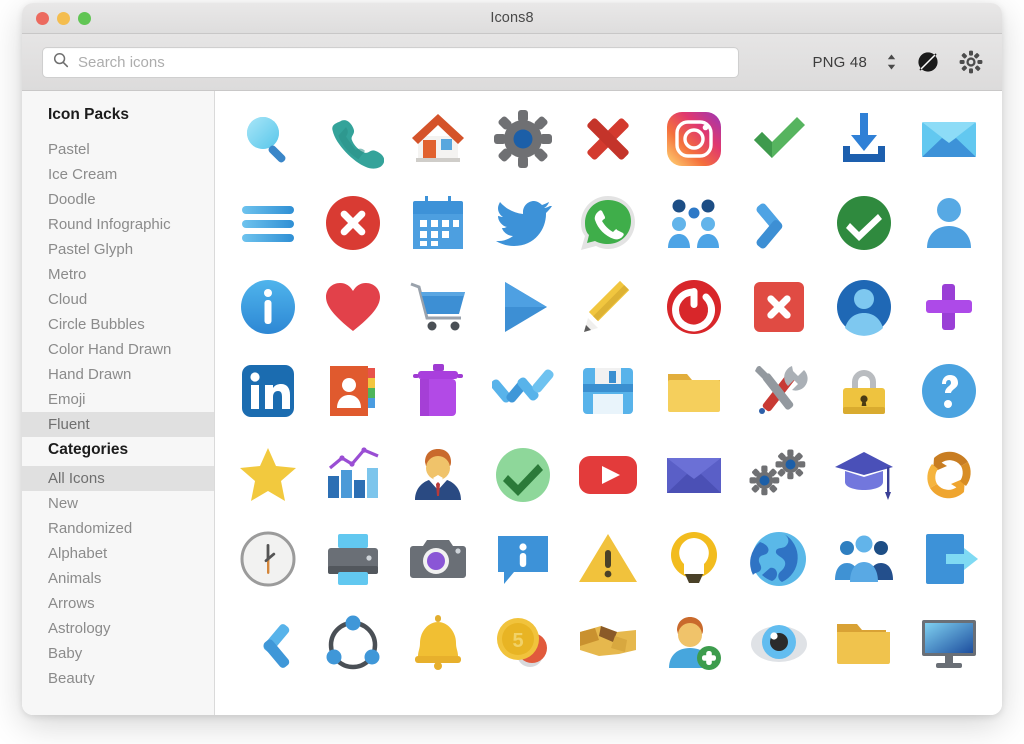 This screenshot has height=744, width=1024. What do you see at coordinates (118, 199) in the screenshot?
I see `sidebar-item-doodle: Doodle` at bounding box center [118, 199].